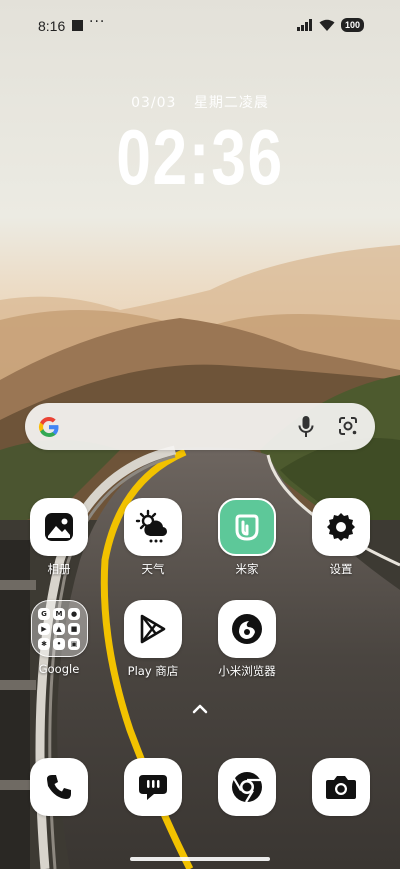  Describe the element at coordinates (327, 25) in the screenshot. I see `wifi-icon` at that location.